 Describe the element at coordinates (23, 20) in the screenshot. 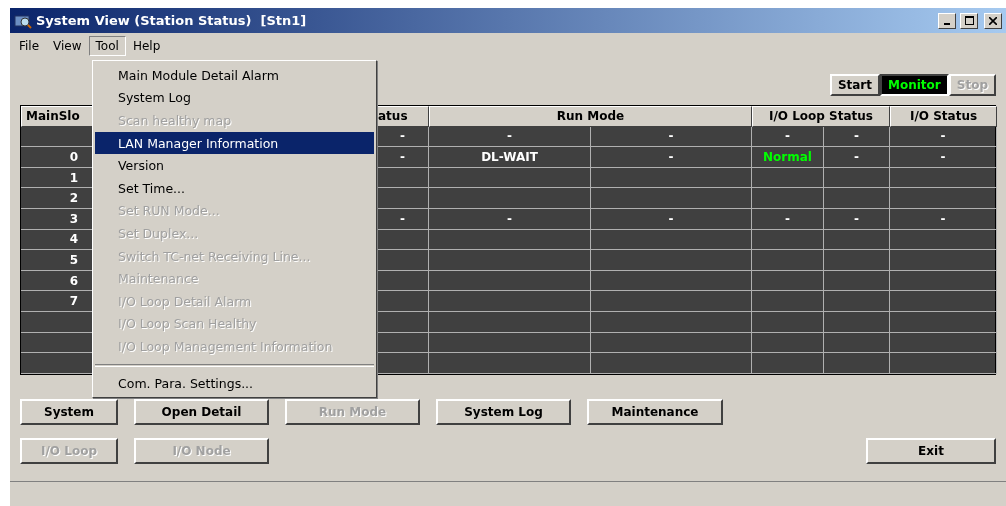

I see `app-icon` at that location.